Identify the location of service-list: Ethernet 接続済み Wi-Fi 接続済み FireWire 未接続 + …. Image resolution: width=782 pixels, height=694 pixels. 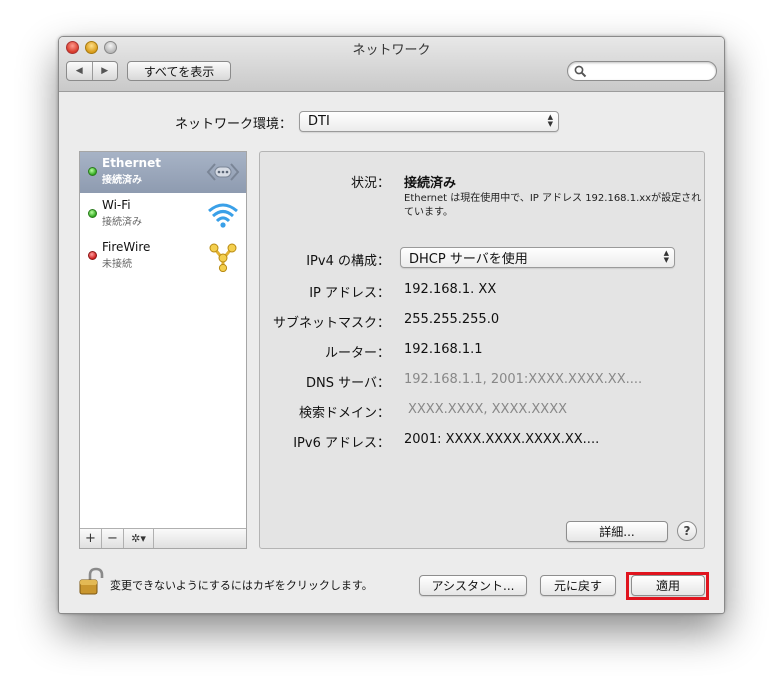
(163, 350).